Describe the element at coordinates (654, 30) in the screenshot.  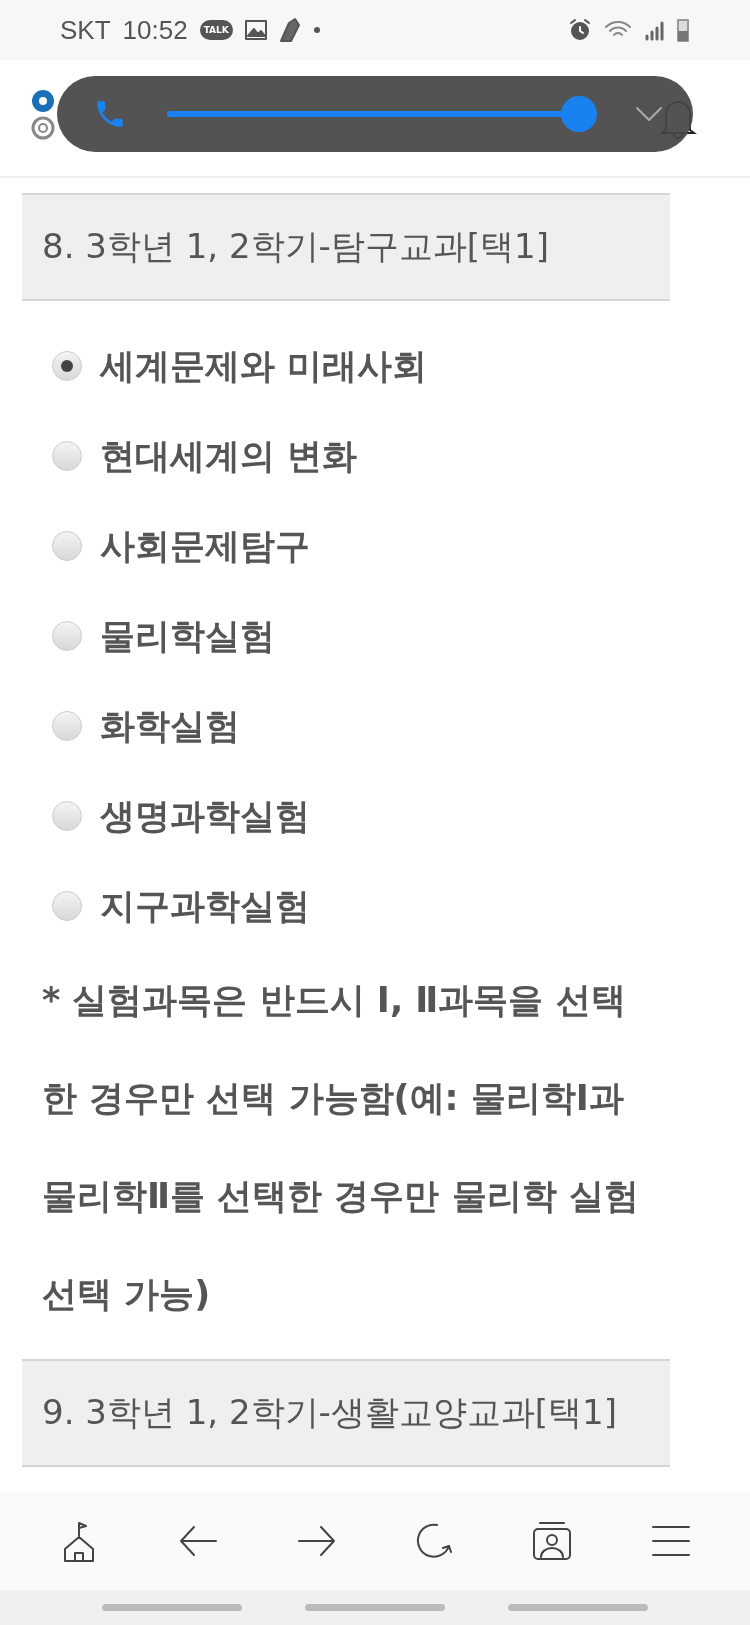
I see `signal-icon` at that location.